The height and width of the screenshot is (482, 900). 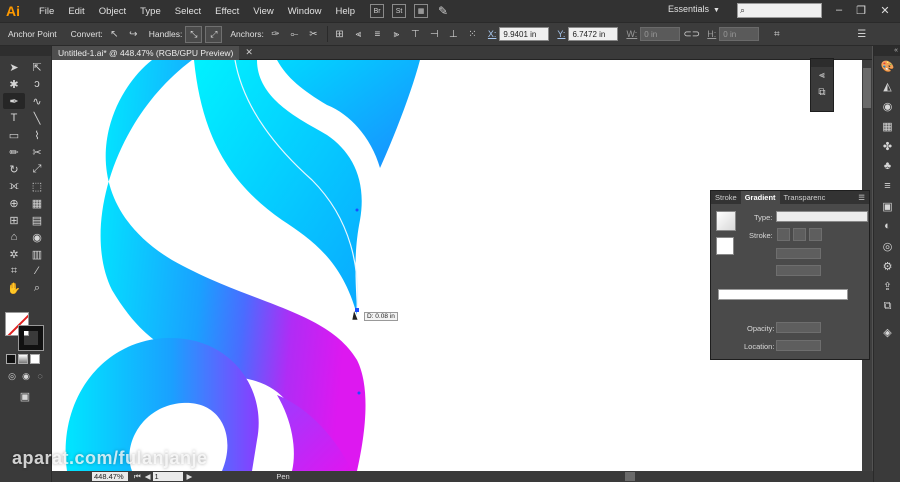 I want to click on none-mode-icon, so click(x=35, y=359).